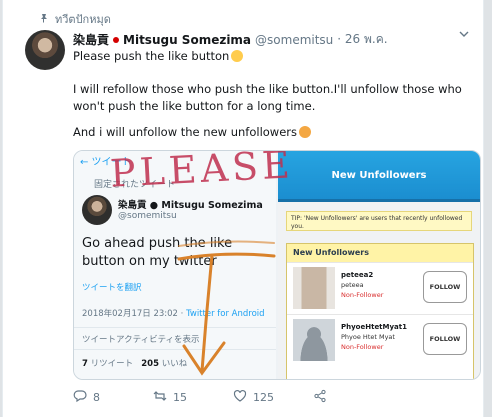 The height and width of the screenshot is (417, 492). I want to click on screenshot-time: 2018年02月17日 23:02 · Twitter for Android, so click(173, 314).